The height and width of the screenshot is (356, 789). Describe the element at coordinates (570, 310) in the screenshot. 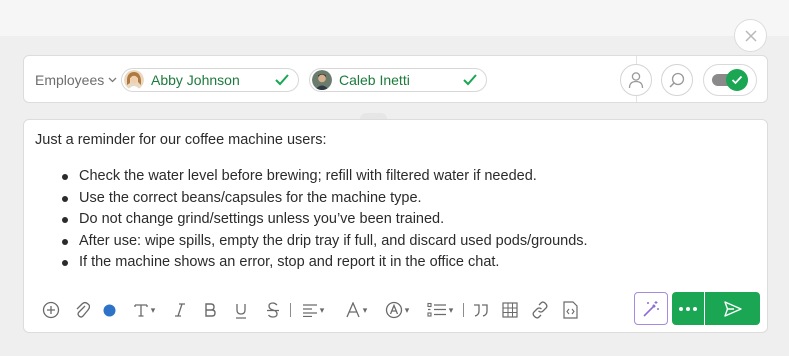

I see `code-icon` at that location.